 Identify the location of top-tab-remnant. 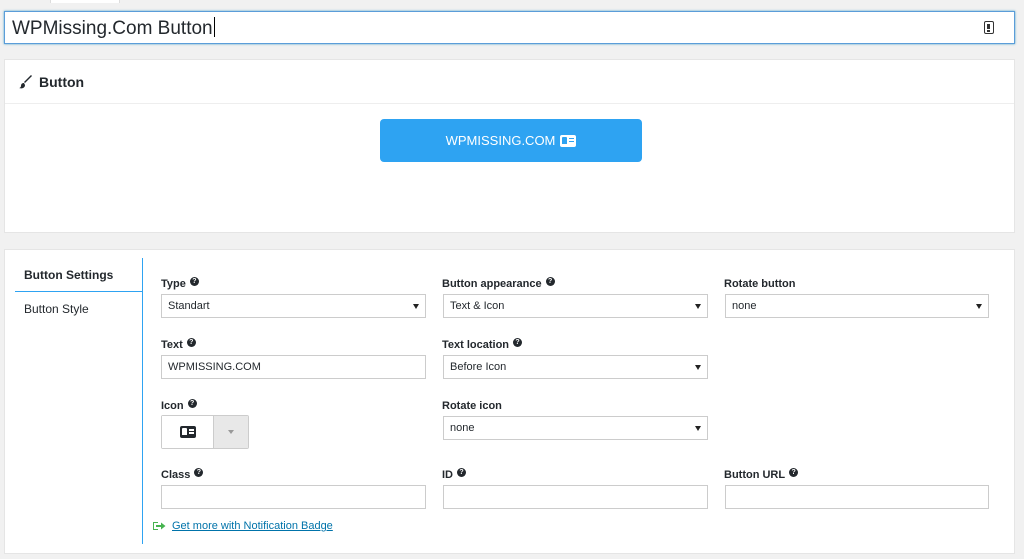
(85, 1).